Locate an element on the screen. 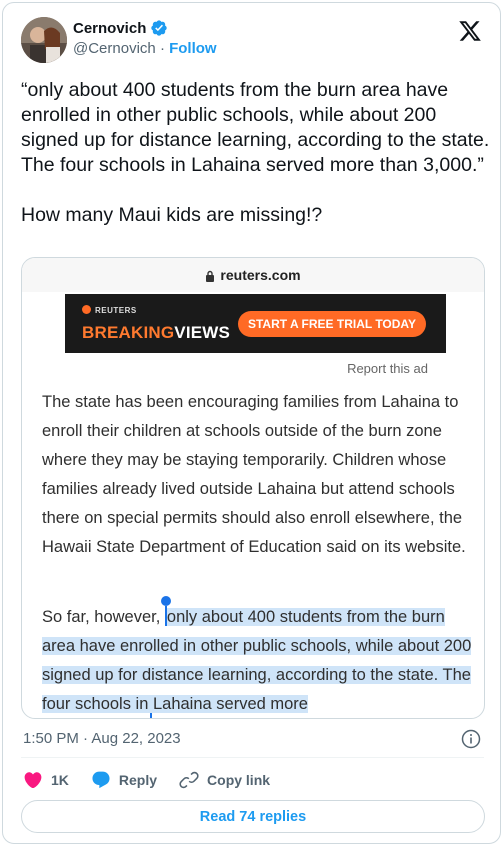 This screenshot has width=503, height=846. author-handle: @Cernovich is located at coordinates (114, 48).